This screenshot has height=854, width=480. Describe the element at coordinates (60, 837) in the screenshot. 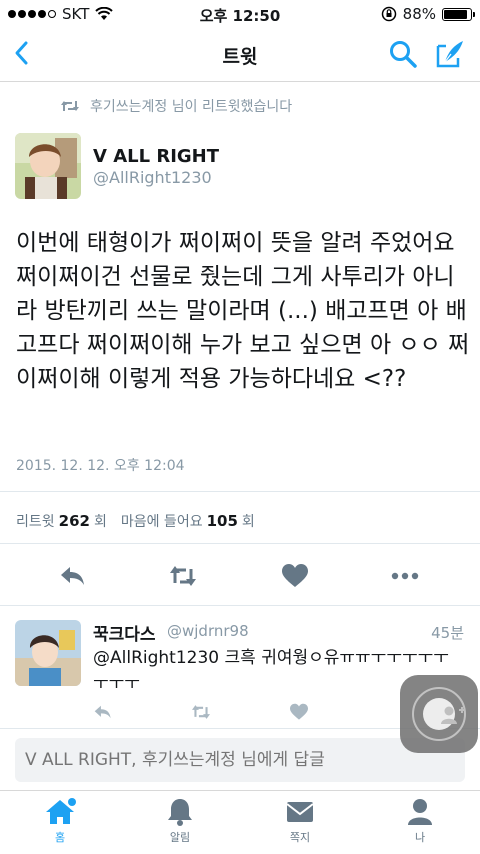

I see `tab-home-label: 홈` at that location.